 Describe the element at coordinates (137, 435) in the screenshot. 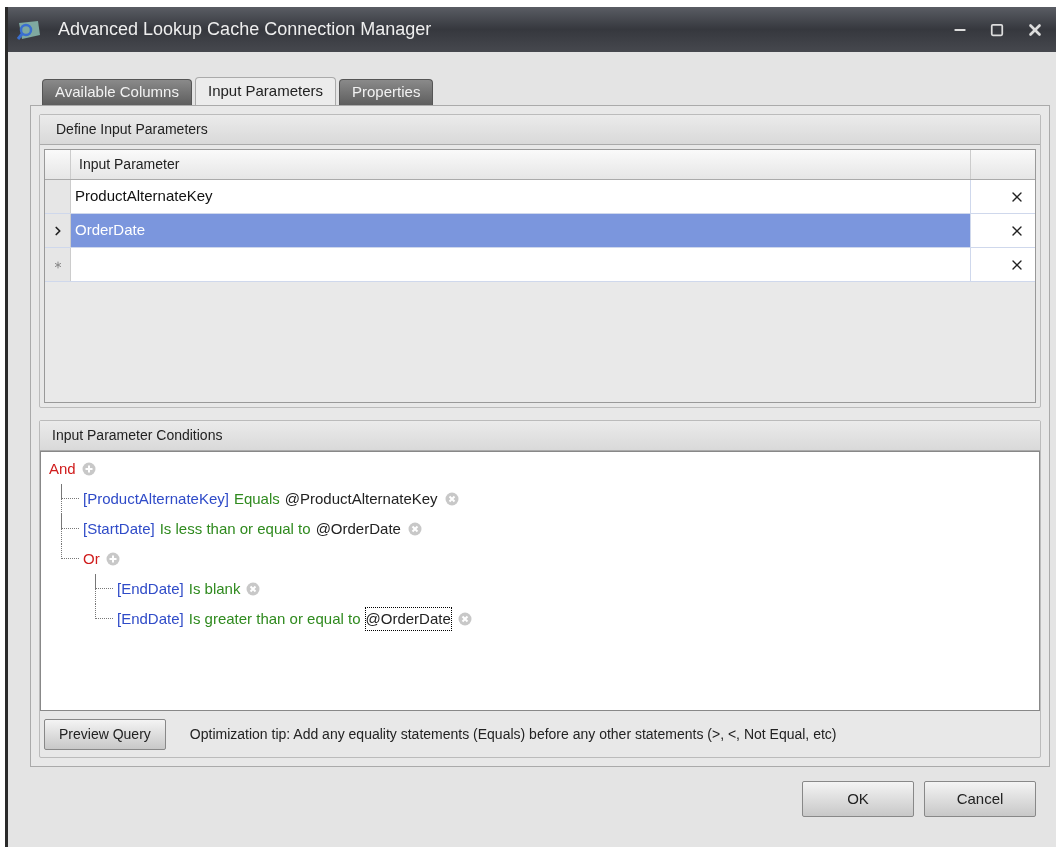

I see `section-title: Input Parameter Conditions` at that location.